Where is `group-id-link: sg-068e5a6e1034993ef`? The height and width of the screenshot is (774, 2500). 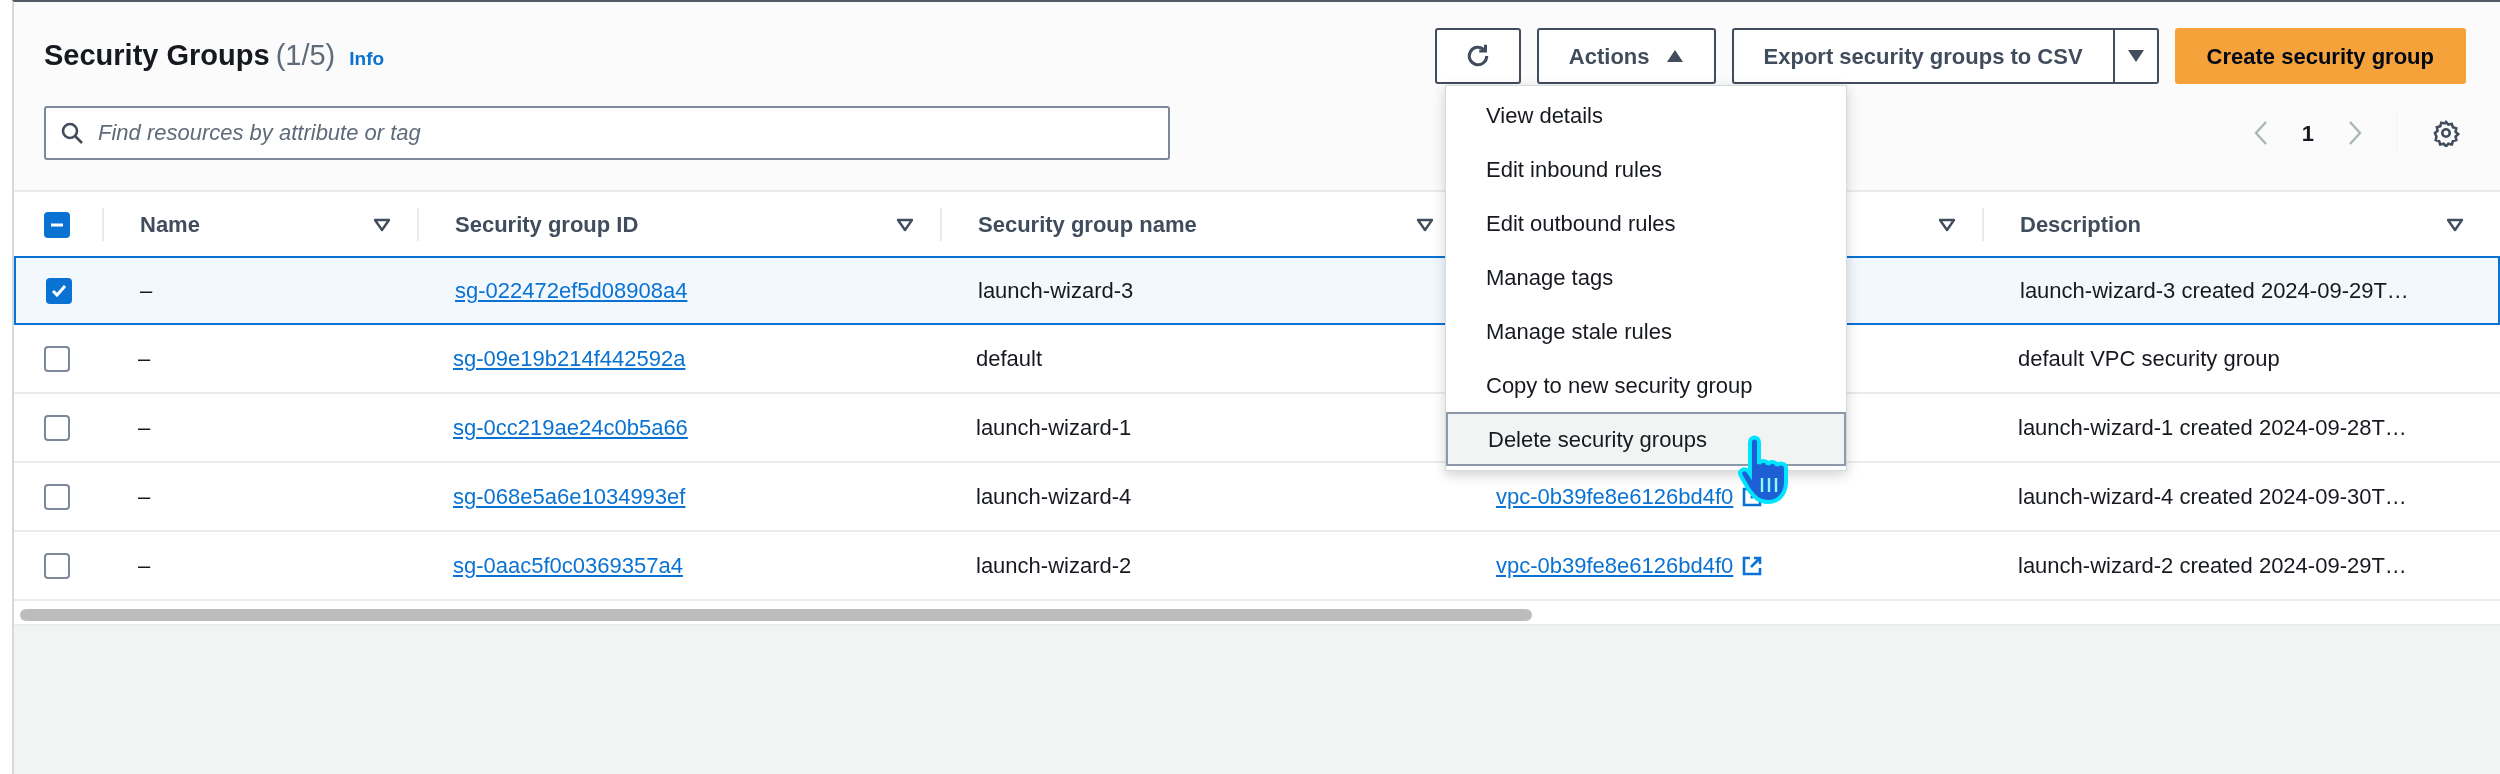 group-id-link: sg-068e5a6e1034993ef is located at coordinates (569, 496).